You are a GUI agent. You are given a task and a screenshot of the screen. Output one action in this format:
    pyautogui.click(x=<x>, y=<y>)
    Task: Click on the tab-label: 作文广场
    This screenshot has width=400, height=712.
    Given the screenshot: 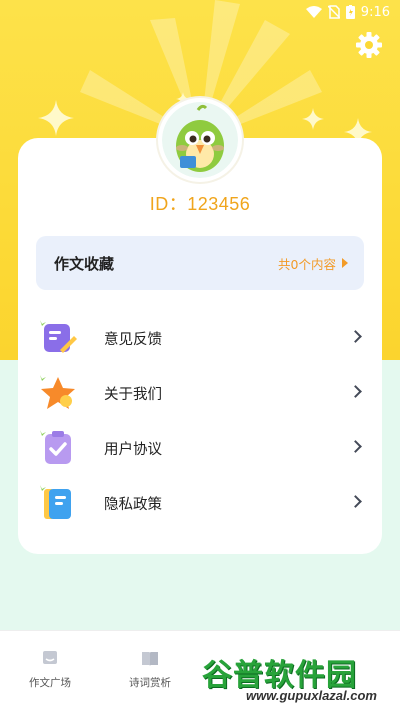 What is the action you would take?
    pyautogui.click(x=50, y=683)
    